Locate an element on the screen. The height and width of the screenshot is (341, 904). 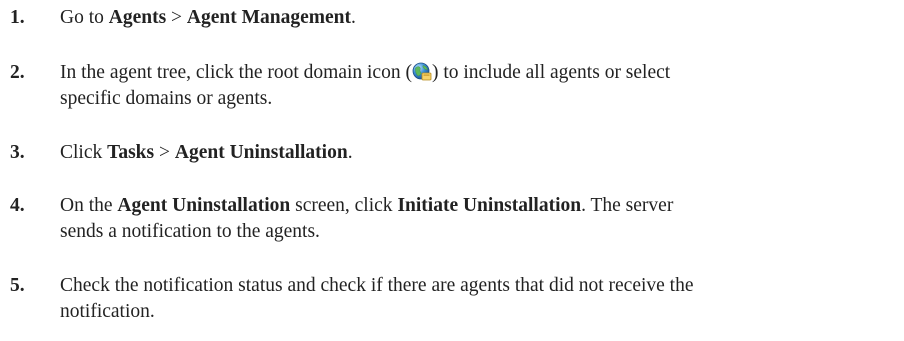
step-number: 2. is located at coordinates (17, 72).